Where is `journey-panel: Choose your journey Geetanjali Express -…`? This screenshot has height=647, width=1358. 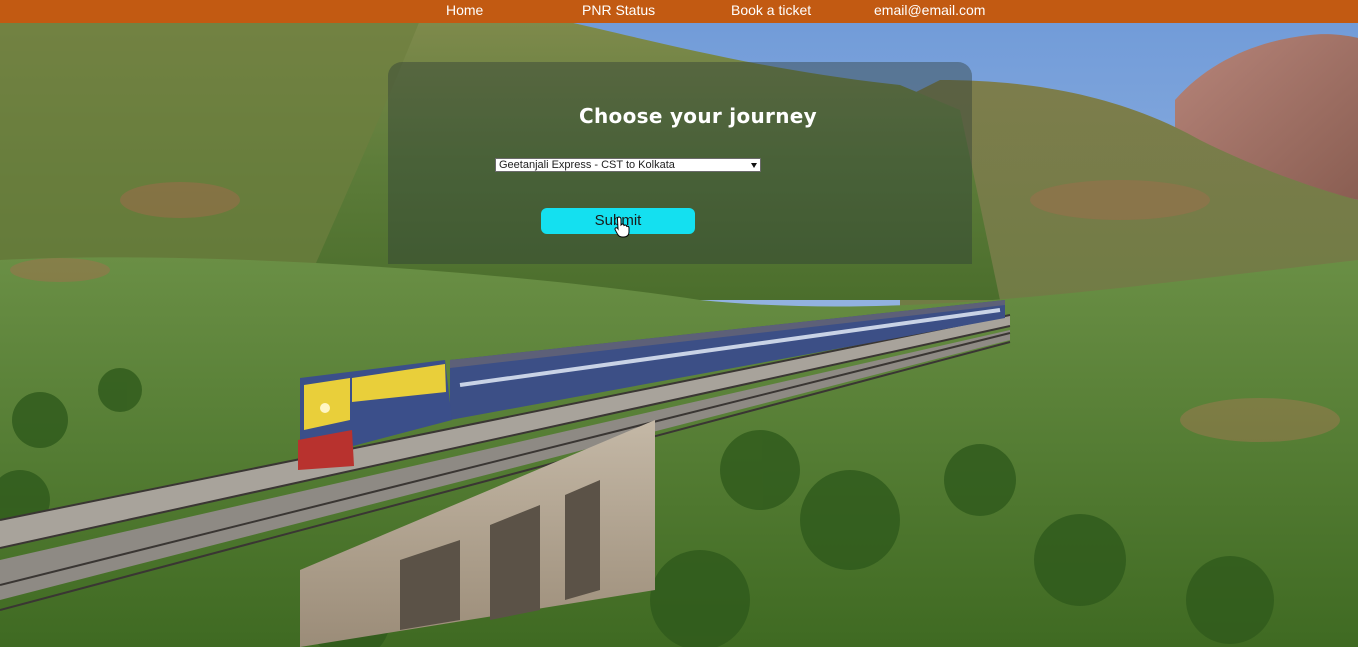 journey-panel: Choose your journey Geetanjali Express -… is located at coordinates (680, 163).